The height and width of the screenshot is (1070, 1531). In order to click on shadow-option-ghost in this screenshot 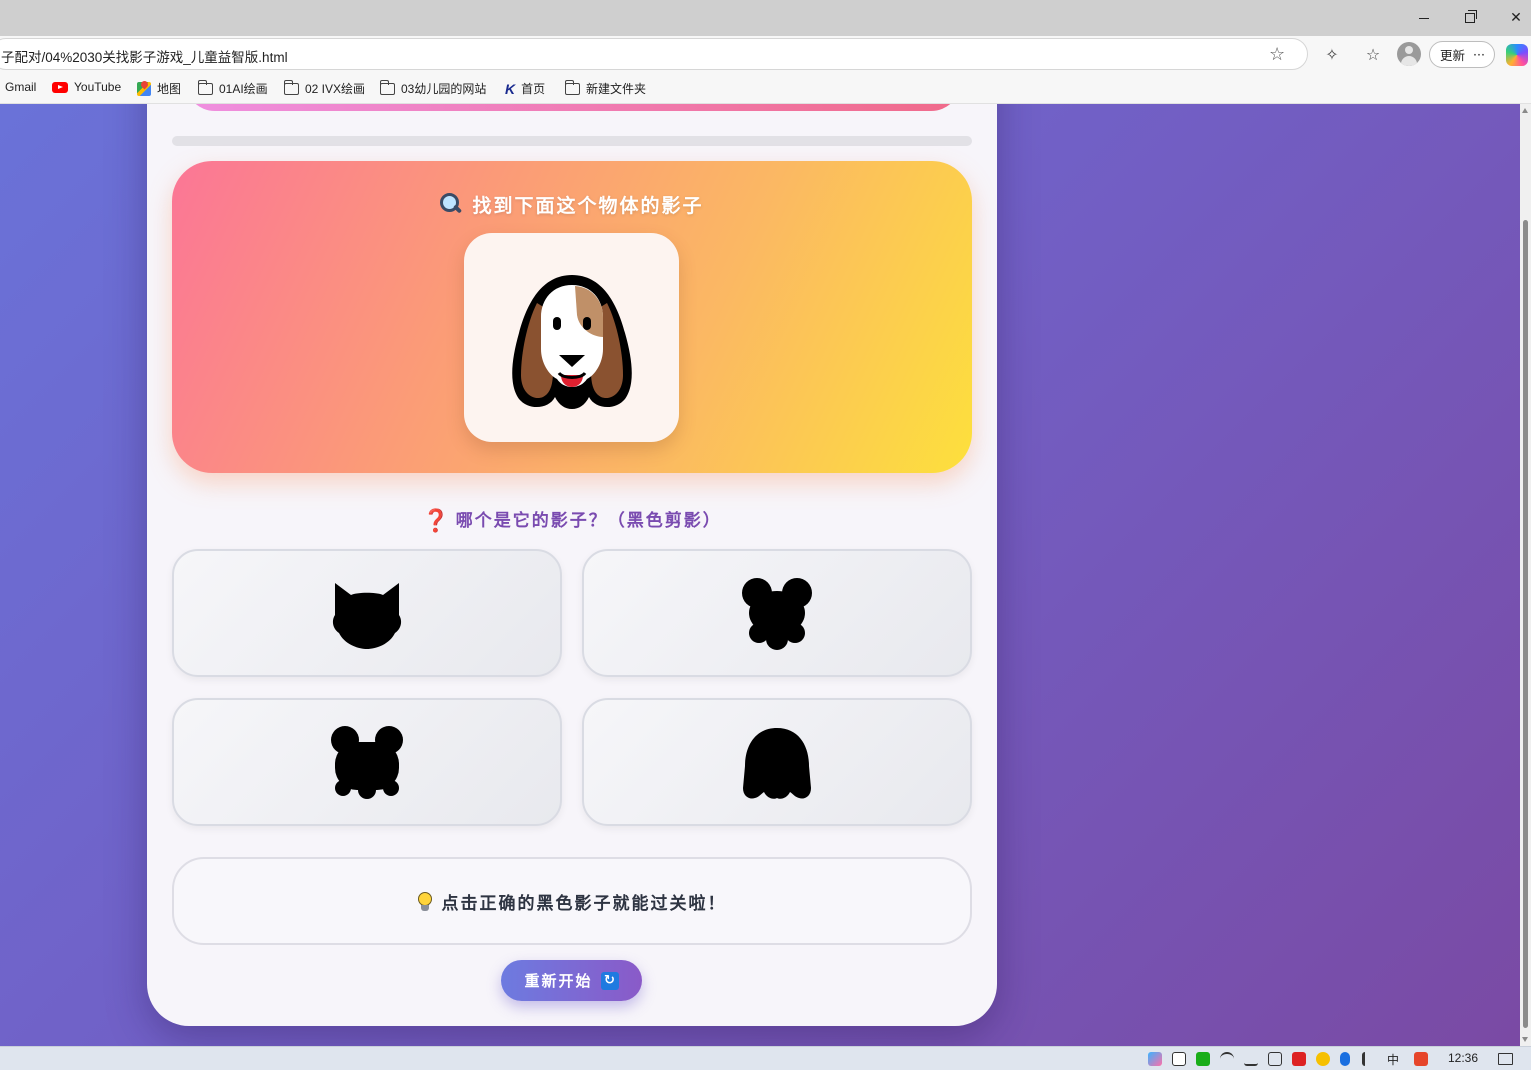, I will do `click(777, 762)`.